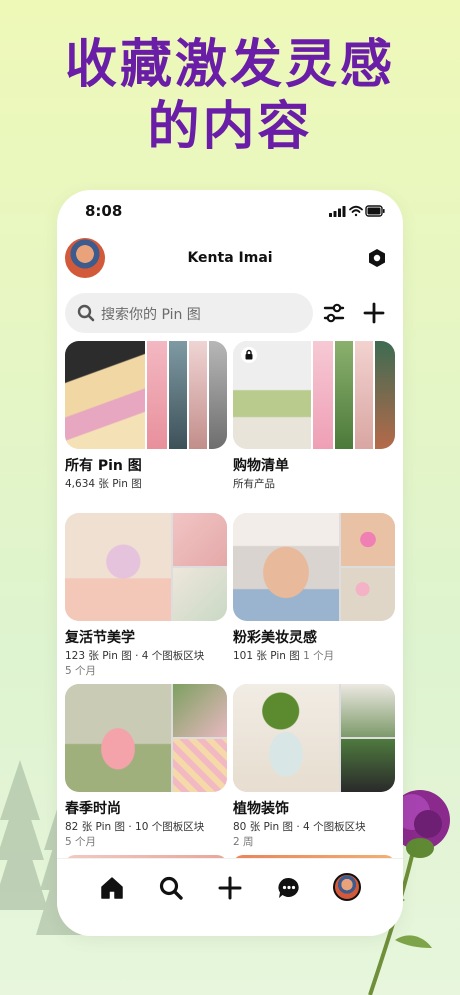 Image resolution: width=460 pixels, height=995 pixels. What do you see at coordinates (104, 211) in the screenshot?
I see `status-time: 8:08` at bounding box center [104, 211].